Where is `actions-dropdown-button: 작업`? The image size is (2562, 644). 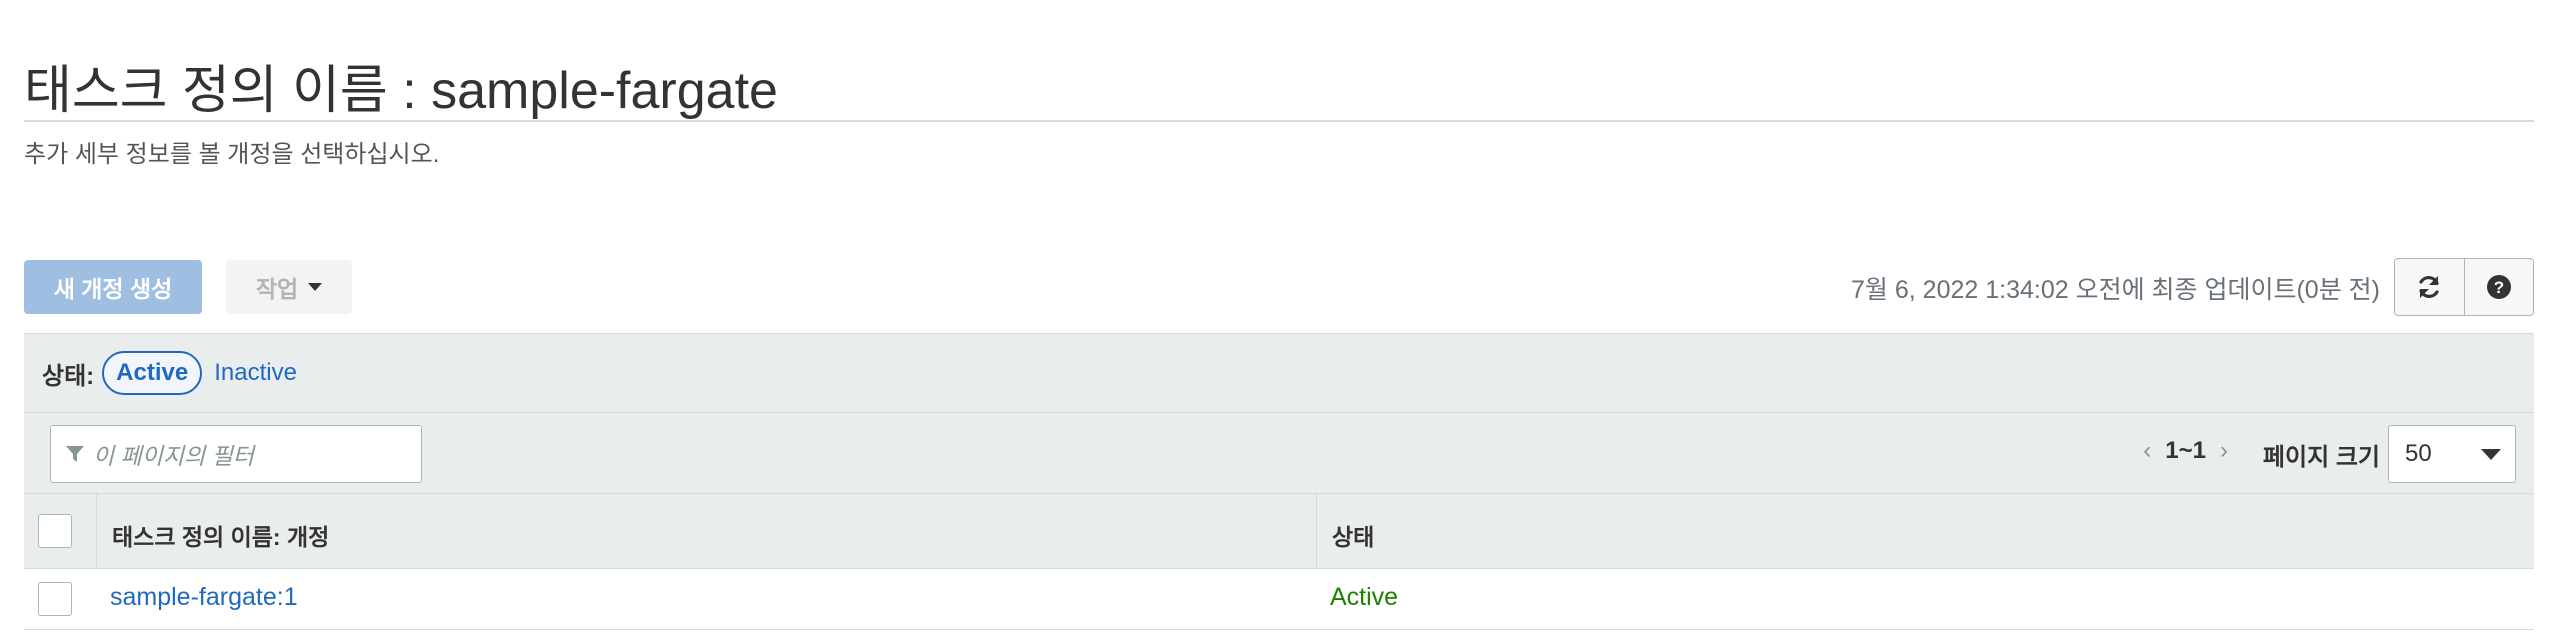
actions-dropdown-button: 작업 is located at coordinates (289, 287).